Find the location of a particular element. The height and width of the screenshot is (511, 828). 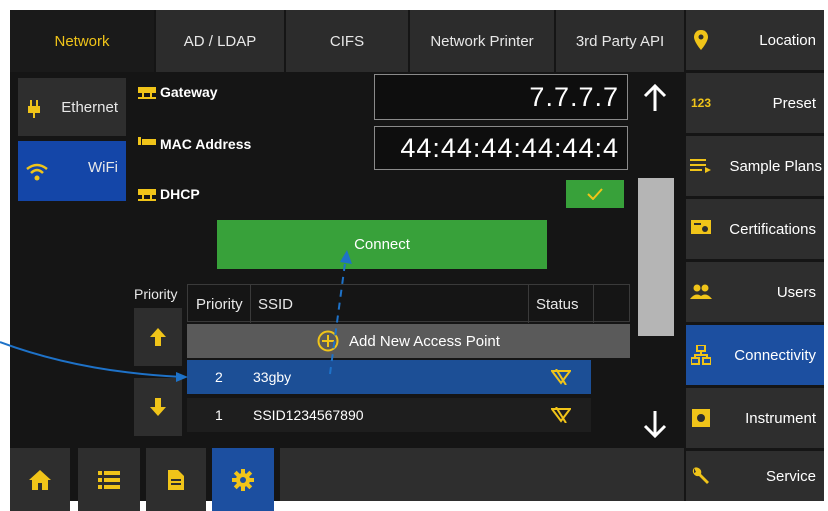

nav-service: Service is located at coordinates (755, 476).